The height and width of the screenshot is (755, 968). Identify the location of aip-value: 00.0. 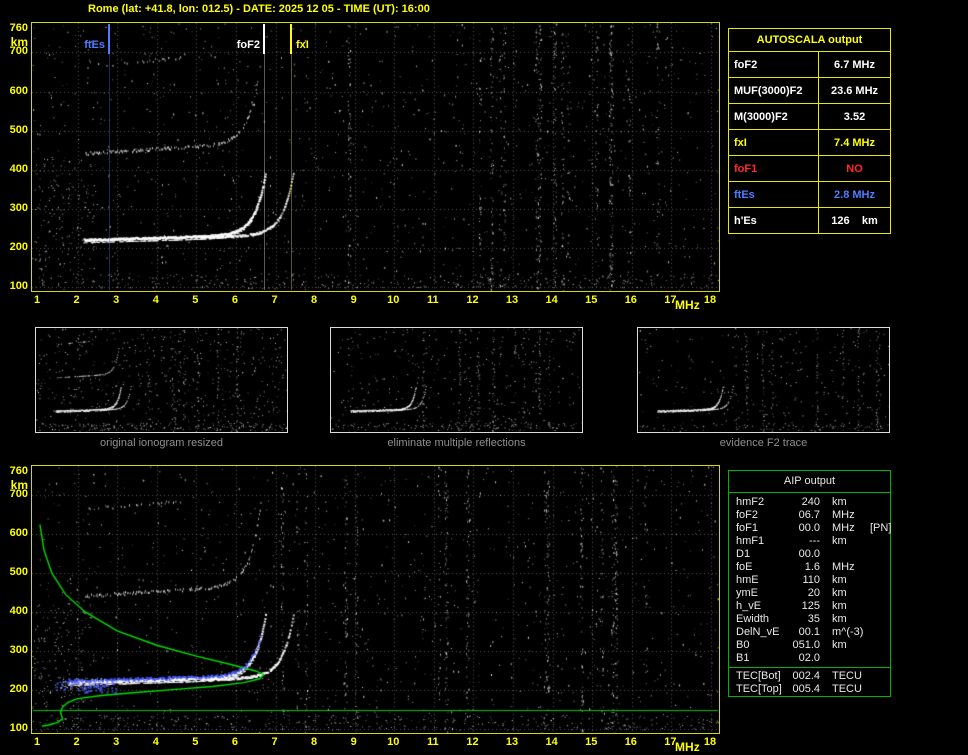
(809, 554).